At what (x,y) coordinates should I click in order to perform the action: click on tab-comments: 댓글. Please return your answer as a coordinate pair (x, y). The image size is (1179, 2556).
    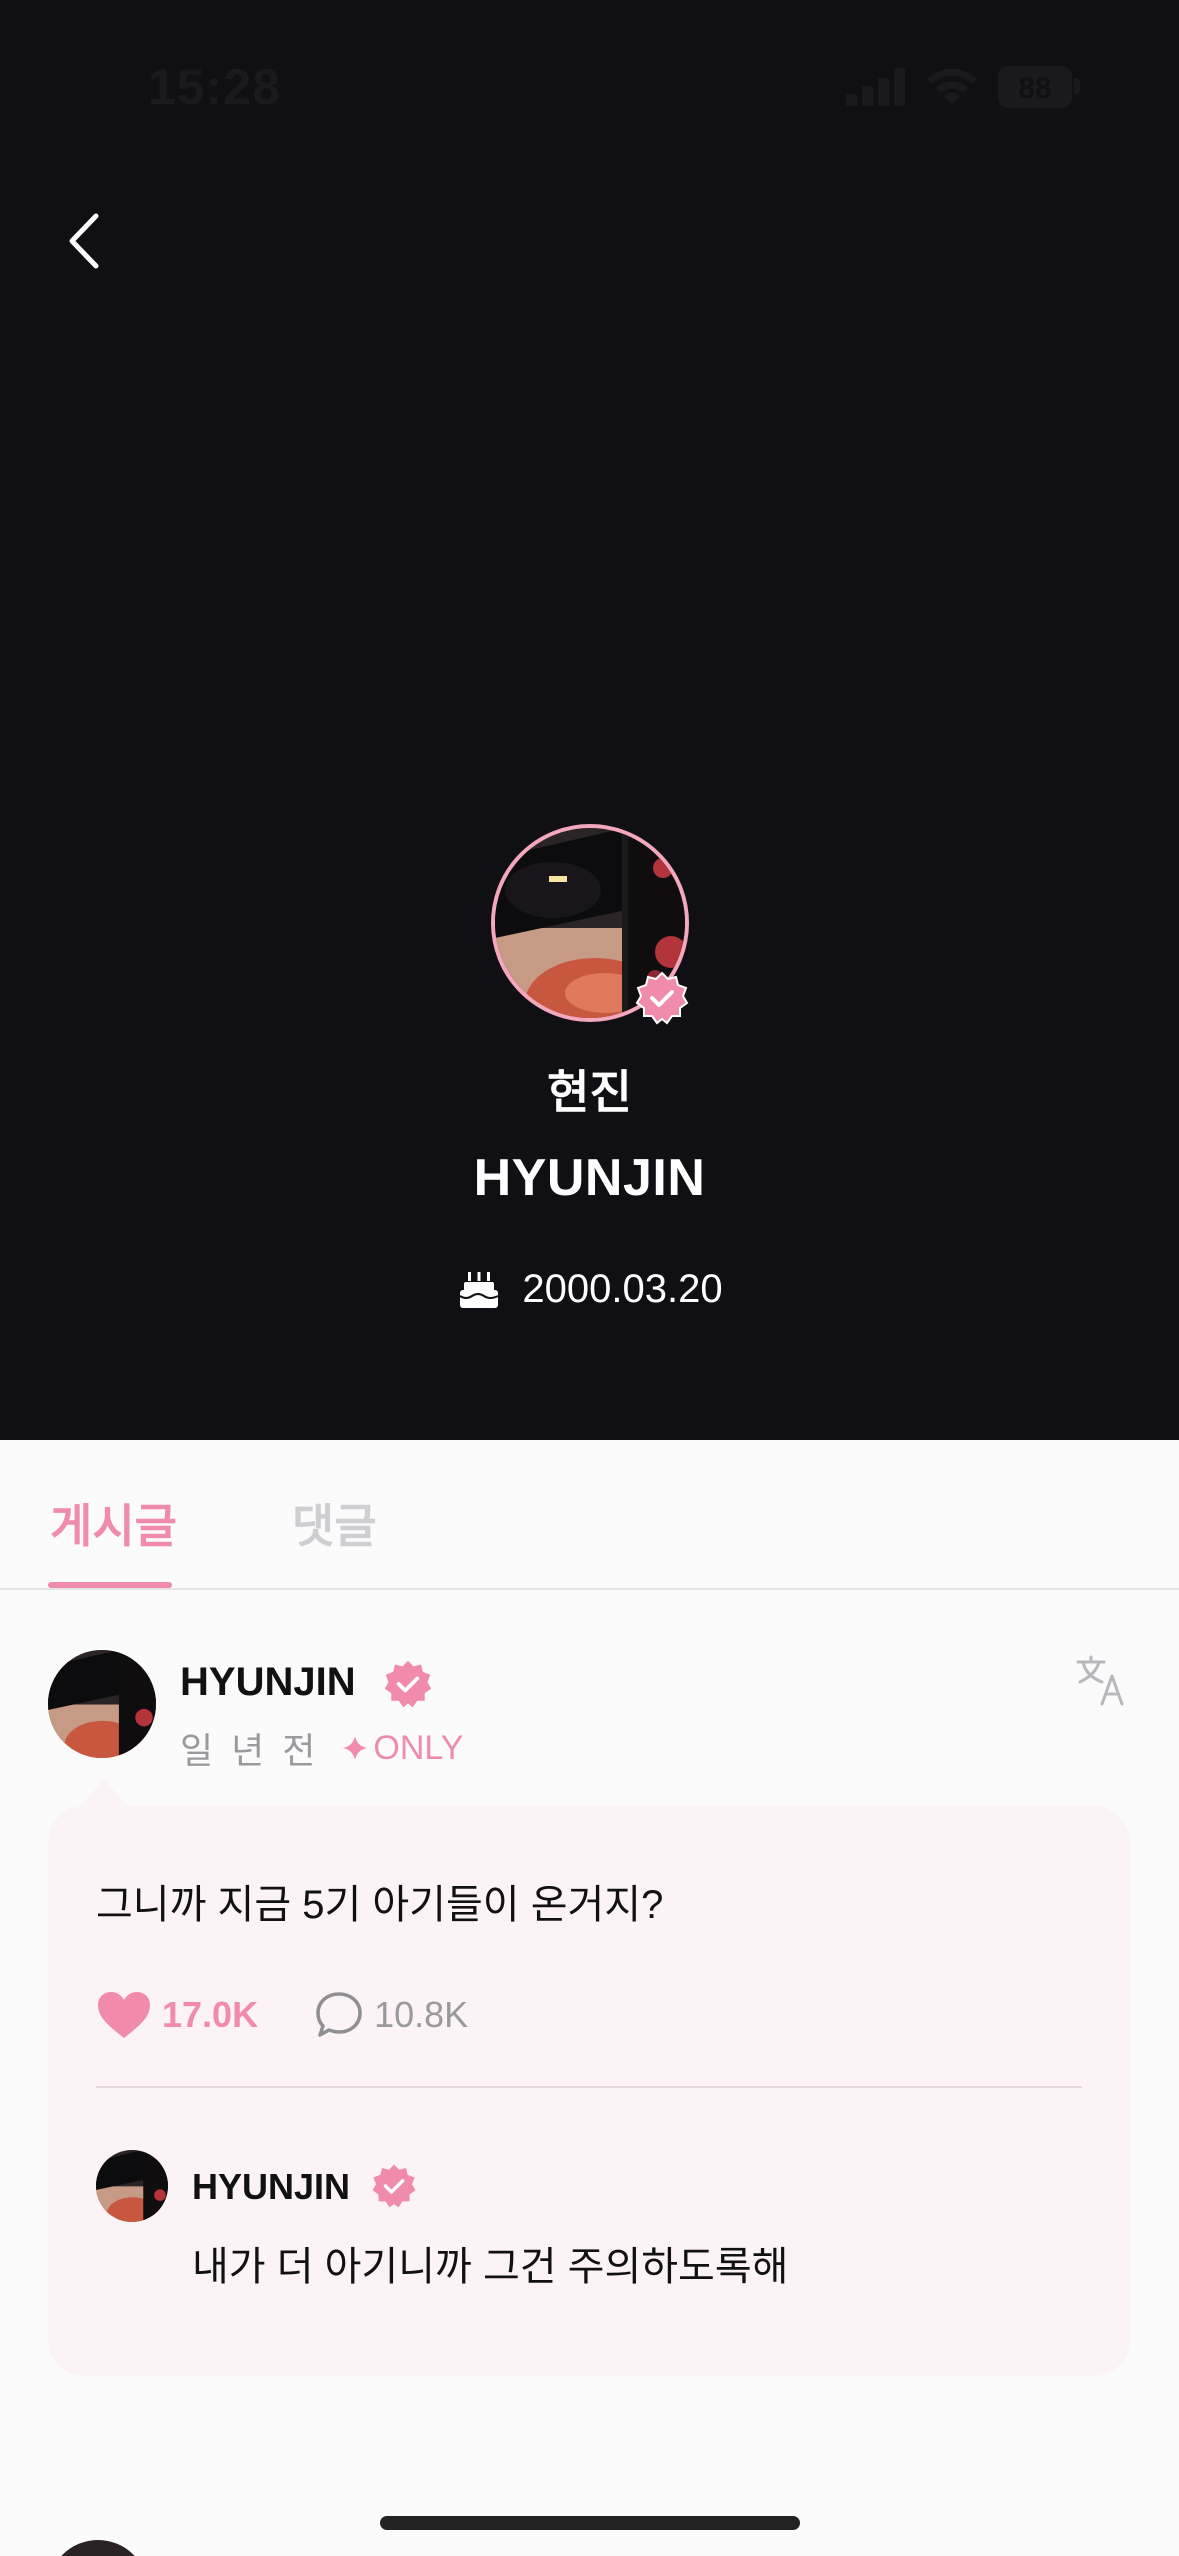
    Looking at the image, I should click on (334, 1523).